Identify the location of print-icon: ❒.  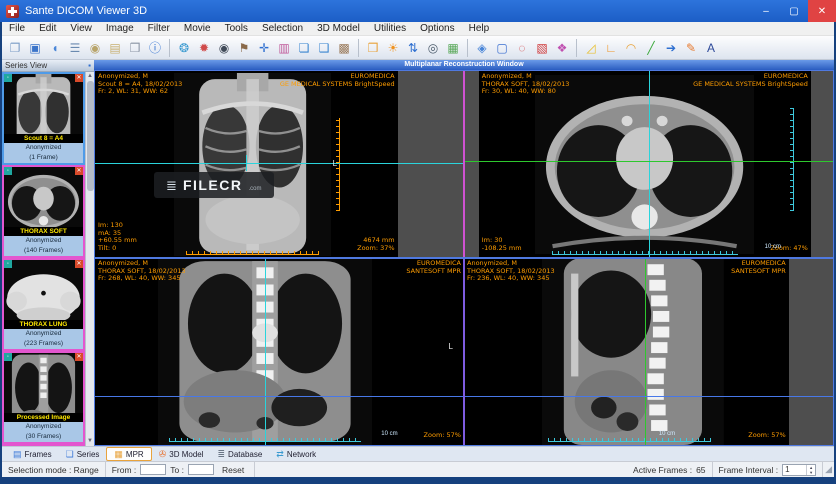
(135, 48).